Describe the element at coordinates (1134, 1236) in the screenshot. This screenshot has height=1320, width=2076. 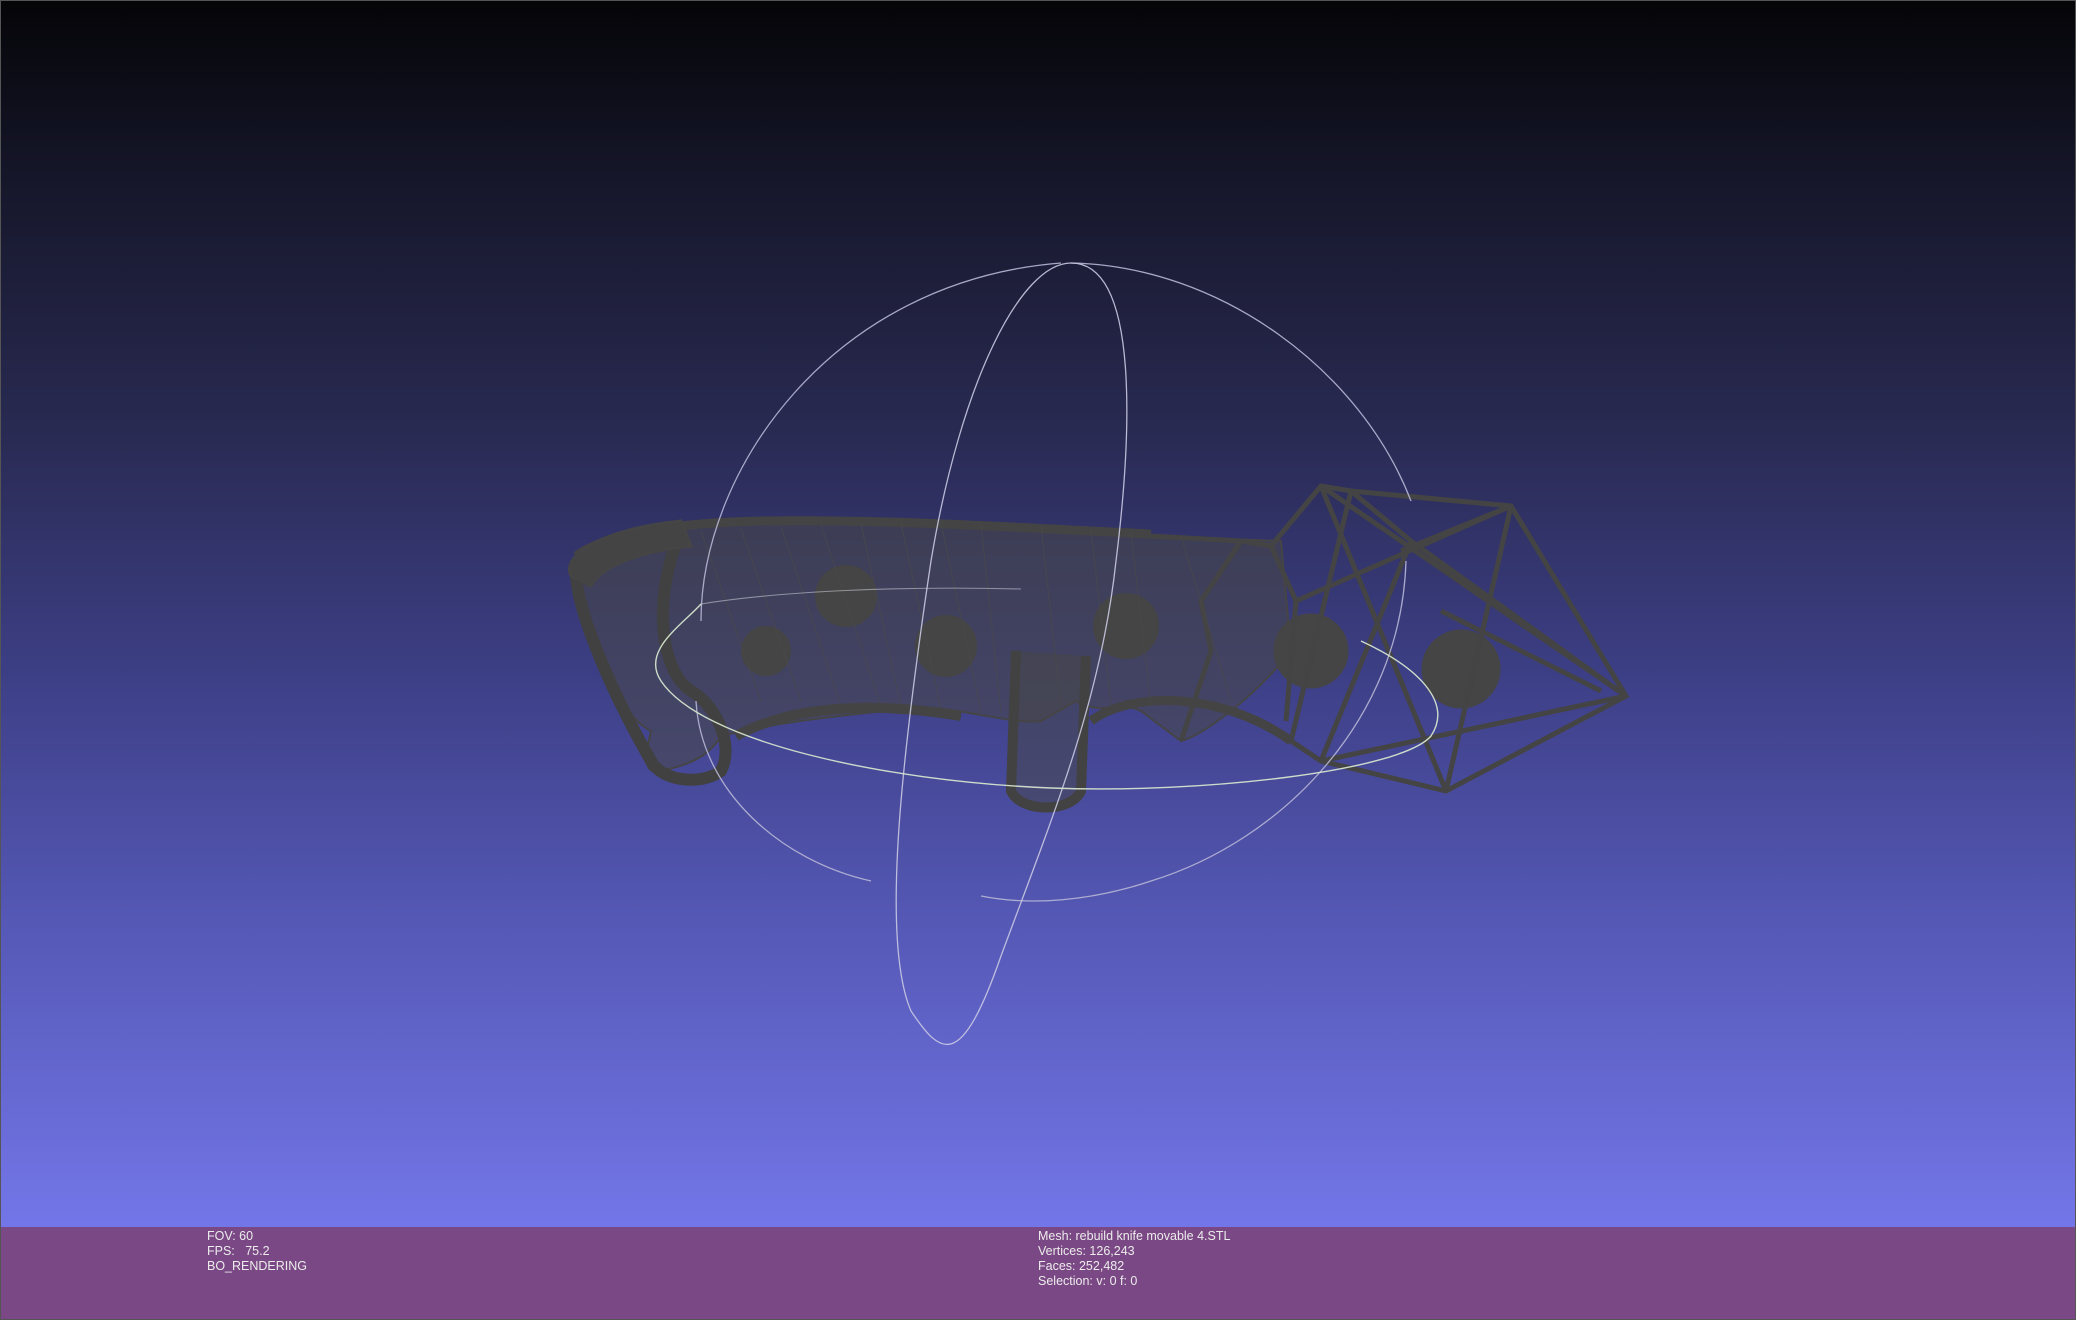
I see `mesh-name-readout: Mesh: rebuild knife movable 4.STL` at that location.